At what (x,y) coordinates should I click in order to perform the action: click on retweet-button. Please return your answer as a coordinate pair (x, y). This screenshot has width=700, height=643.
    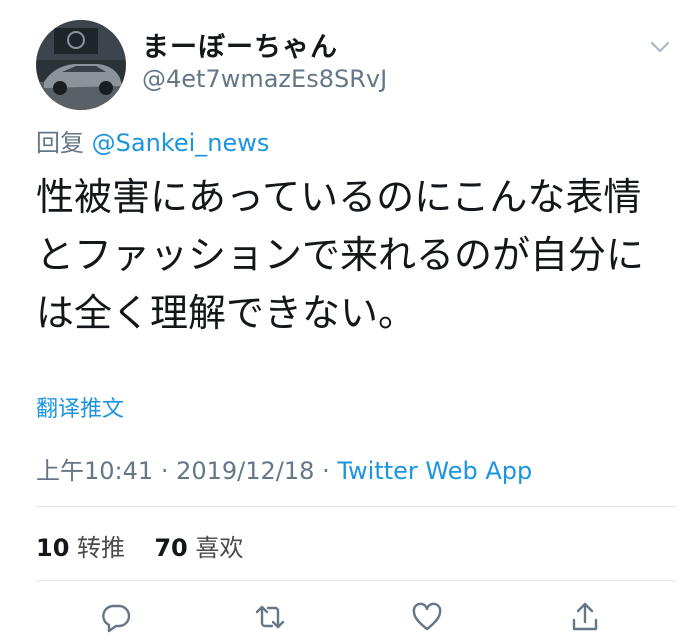
    Looking at the image, I should click on (270, 617).